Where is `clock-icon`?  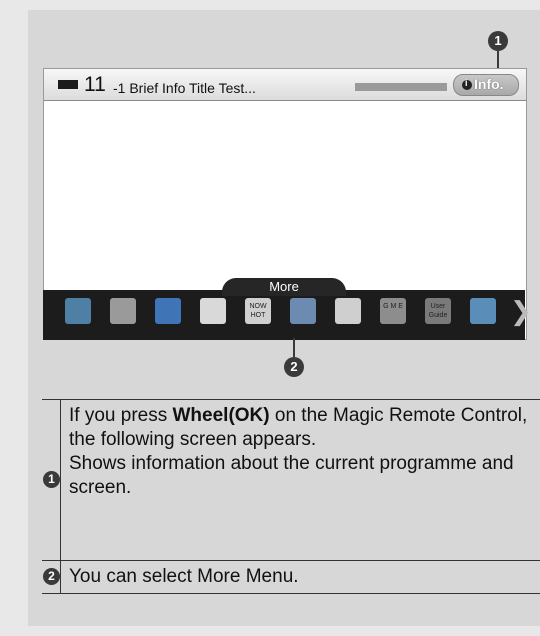 clock-icon is located at coordinates (348, 311).